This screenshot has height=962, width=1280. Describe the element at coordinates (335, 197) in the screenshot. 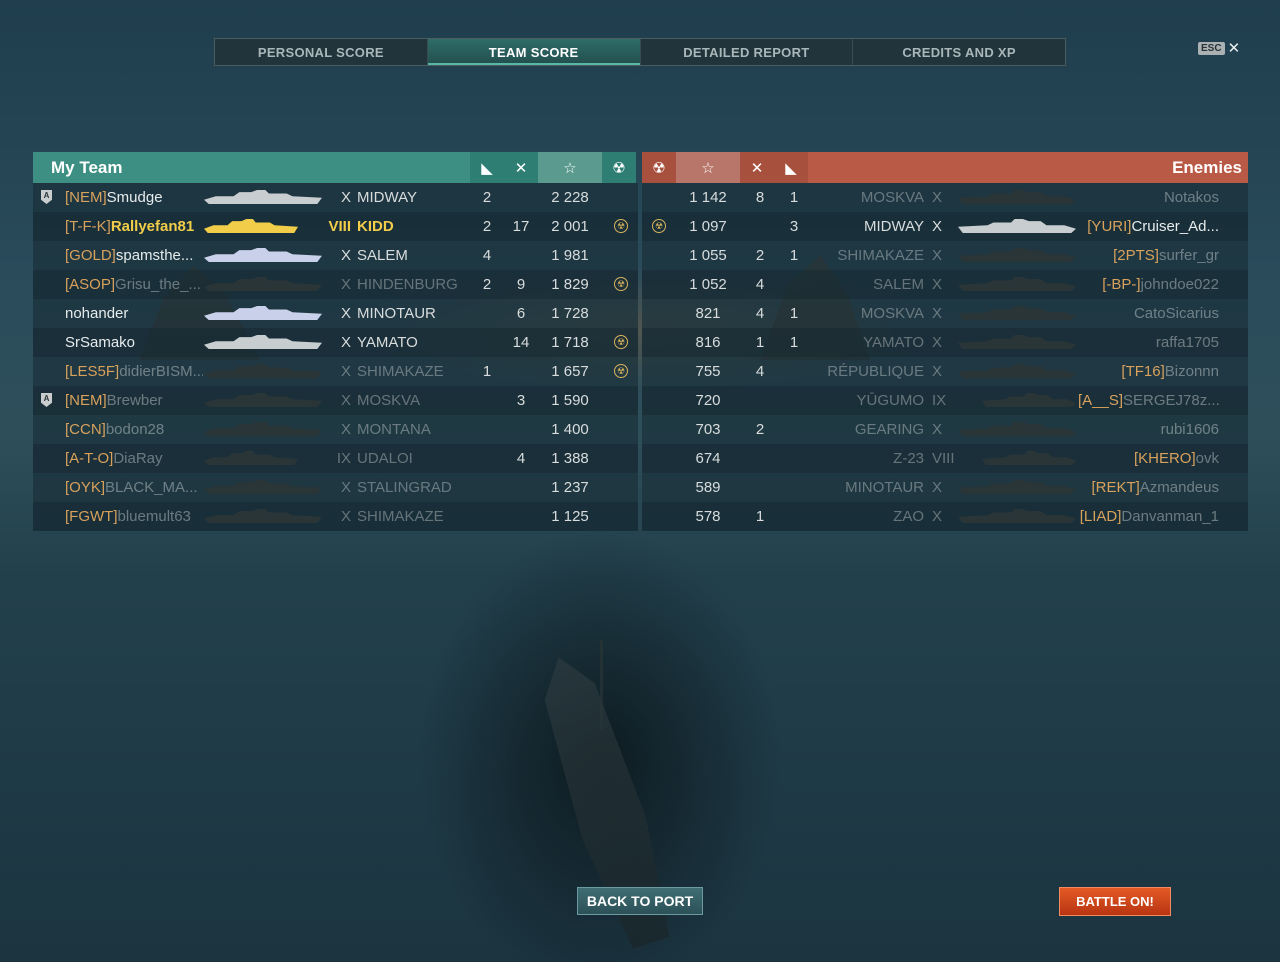

I see `table-row: A [NEM]Smudge X MIDWAY 2 2 228` at that location.